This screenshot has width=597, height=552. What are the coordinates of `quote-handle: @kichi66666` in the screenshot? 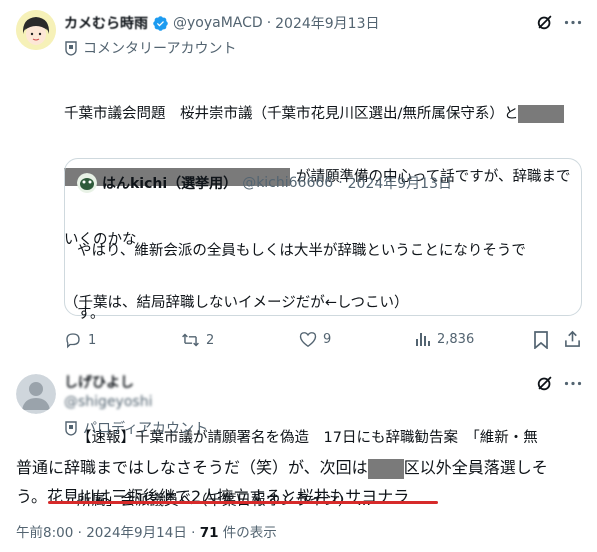 It's located at (288, 183).